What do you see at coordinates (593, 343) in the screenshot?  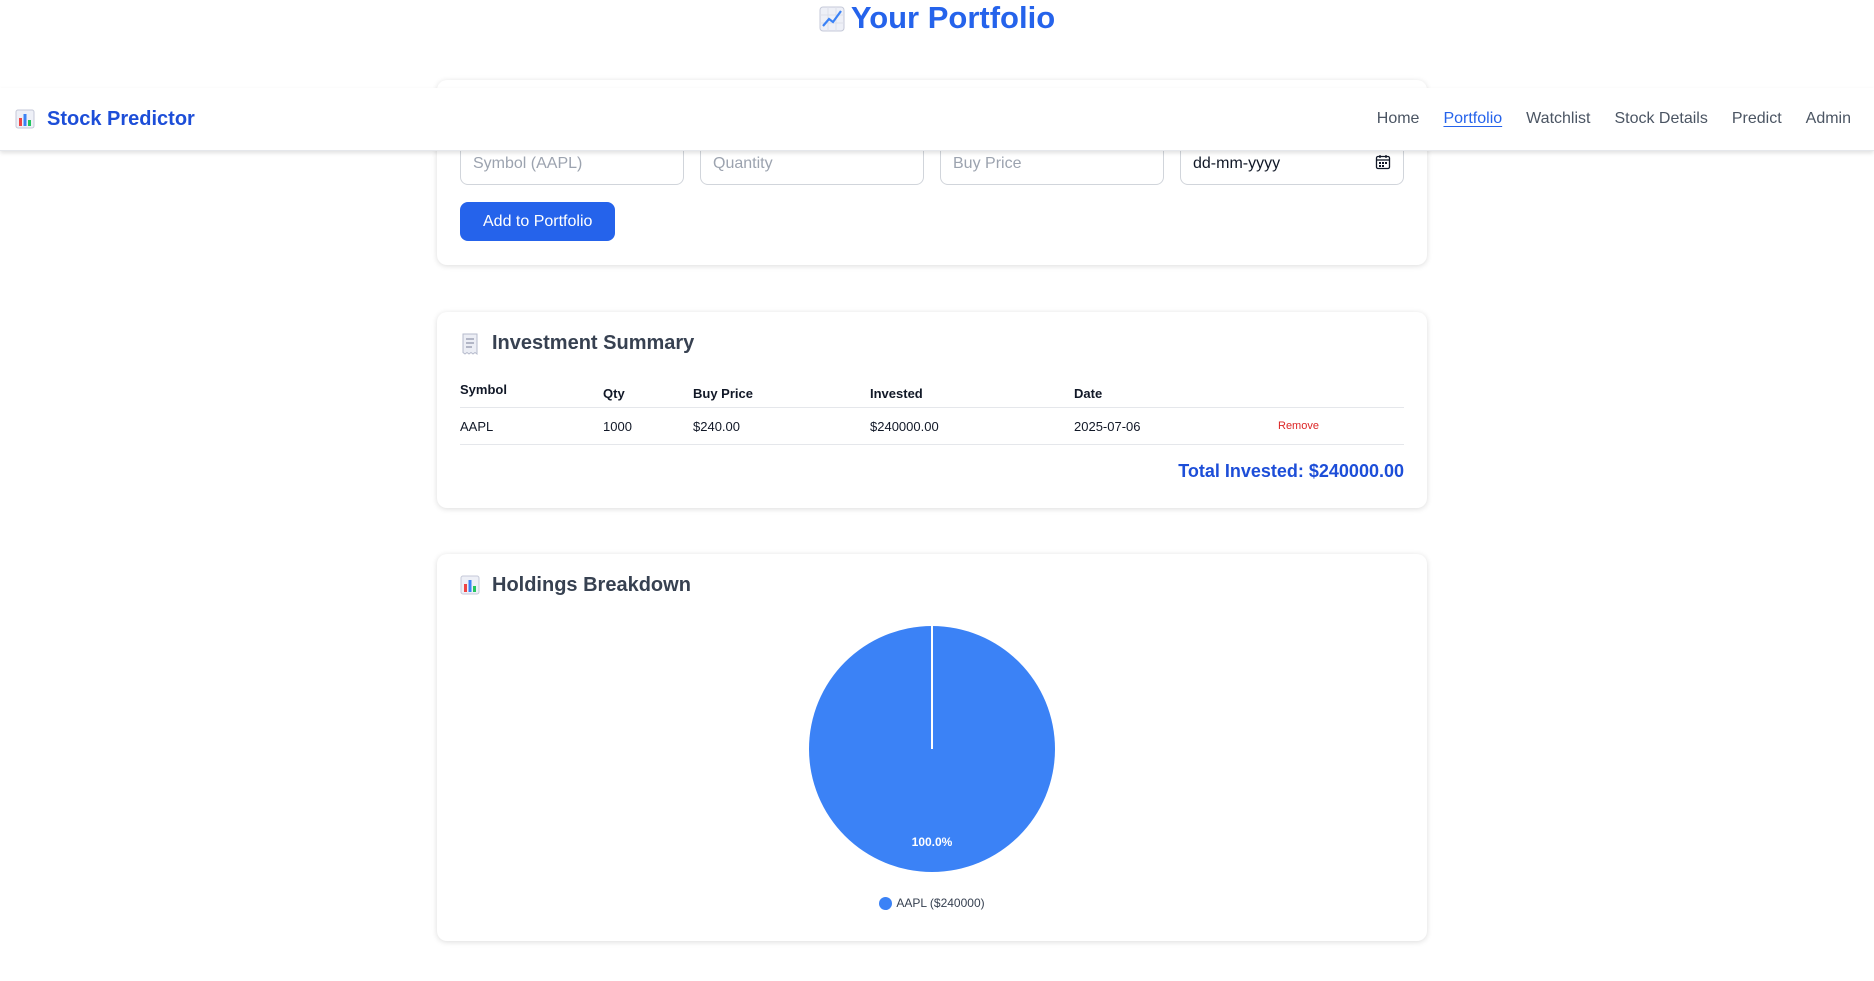 I see `investment-summary-title: Investment Summary` at bounding box center [593, 343].